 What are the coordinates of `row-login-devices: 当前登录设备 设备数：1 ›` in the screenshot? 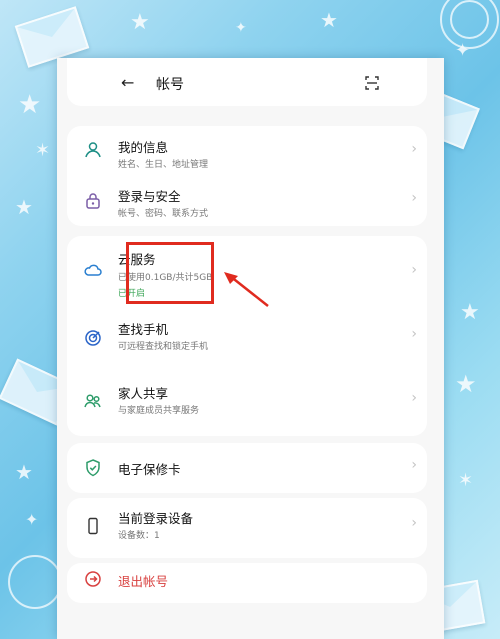 It's located at (247, 528).